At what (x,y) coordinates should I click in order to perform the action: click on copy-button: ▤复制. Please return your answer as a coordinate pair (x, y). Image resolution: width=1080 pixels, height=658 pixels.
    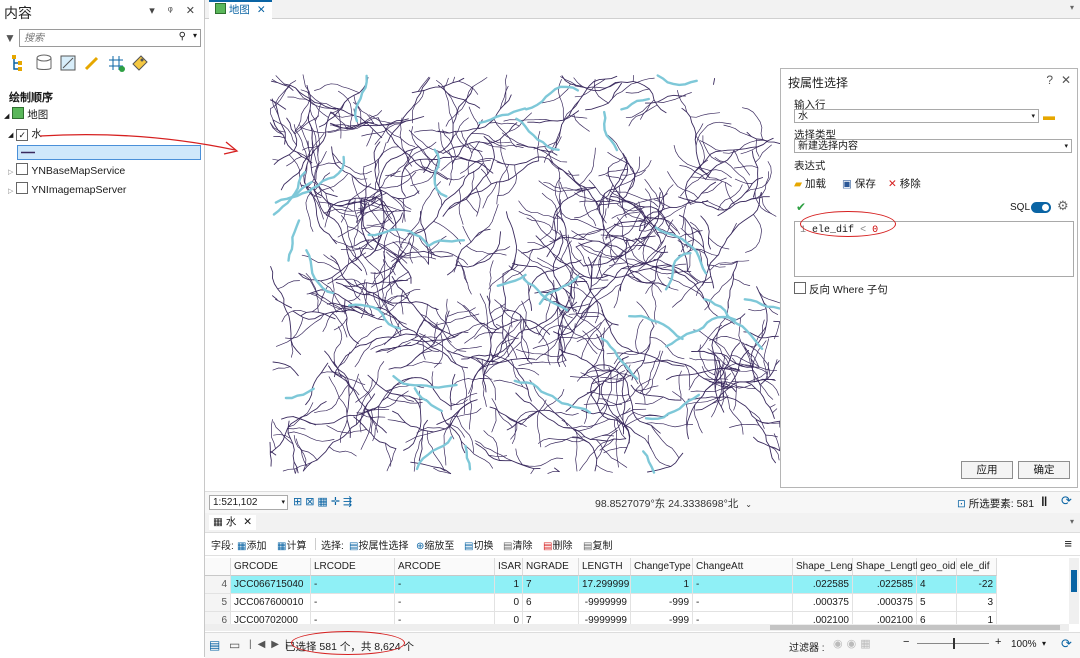
    Looking at the image, I should click on (597, 544).